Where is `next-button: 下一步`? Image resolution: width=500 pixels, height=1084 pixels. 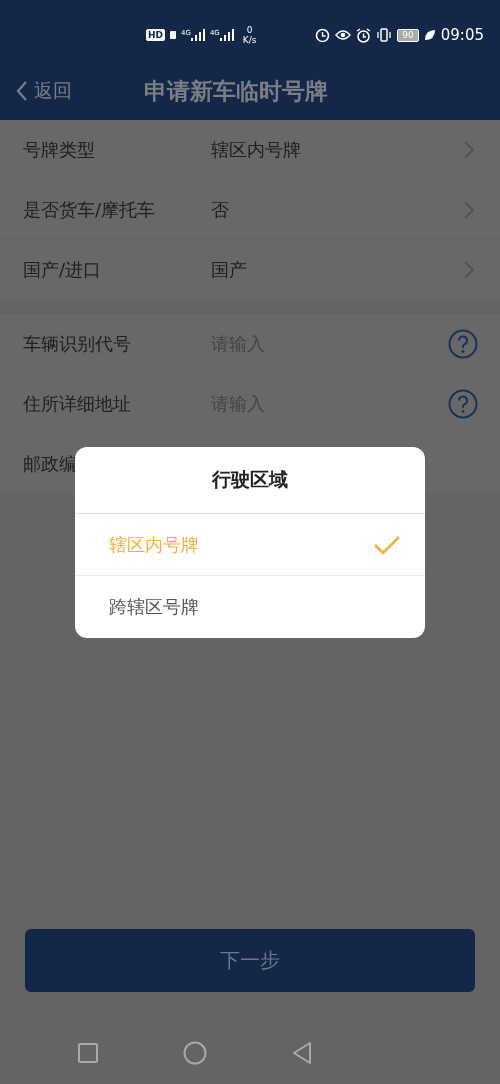
next-button: 下一步 is located at coordinates (250, 960).